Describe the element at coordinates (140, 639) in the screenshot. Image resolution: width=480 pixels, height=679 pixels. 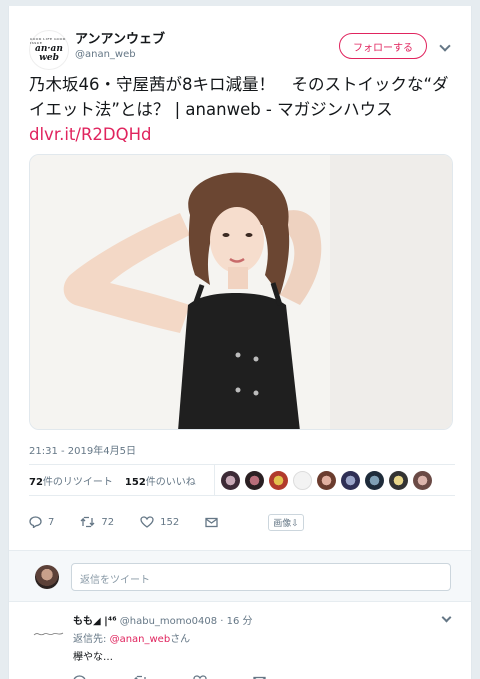
I see `reply-to-handle: @anan_web` at that location.